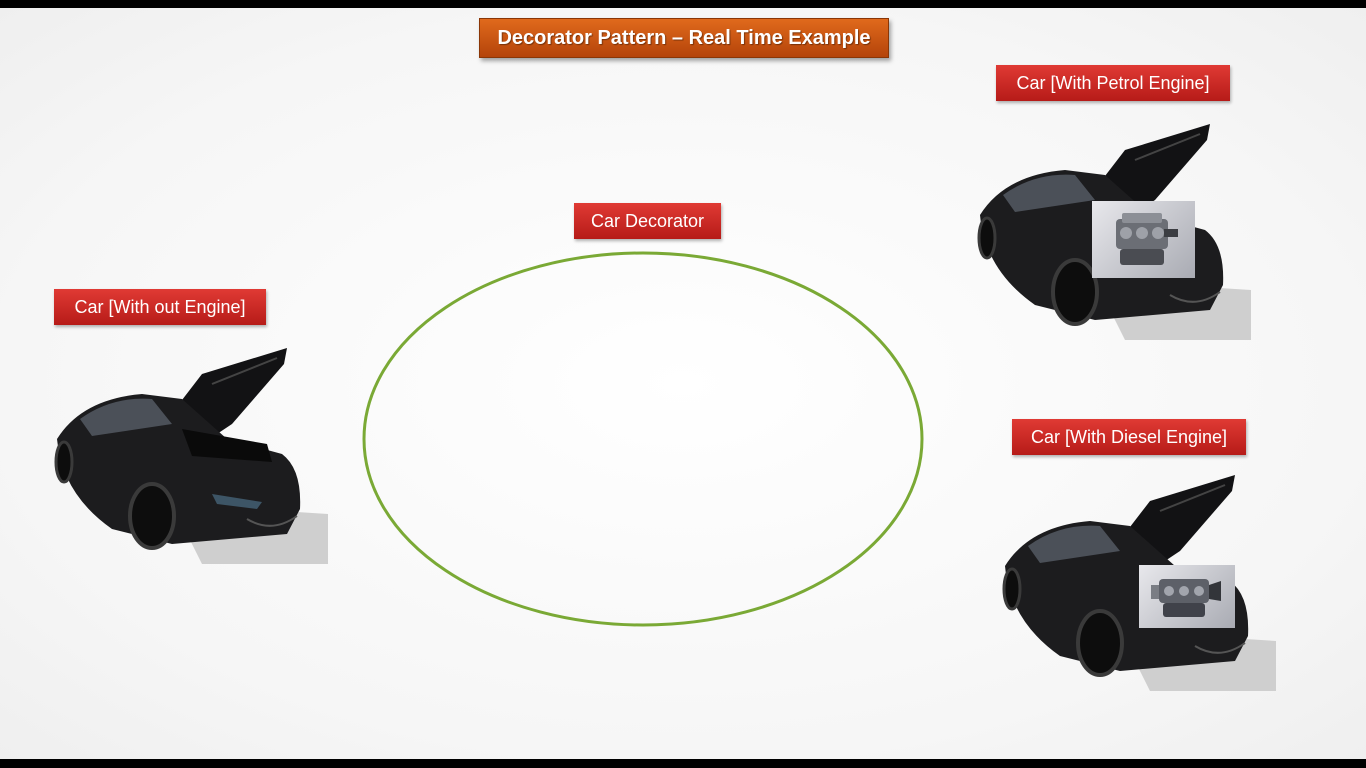 Image resolution: width=1366 pixels, height=768 pixels. I want to click on car-with-petrol-engine-label: Car [With Petrol Engine], so click(1113, 83).